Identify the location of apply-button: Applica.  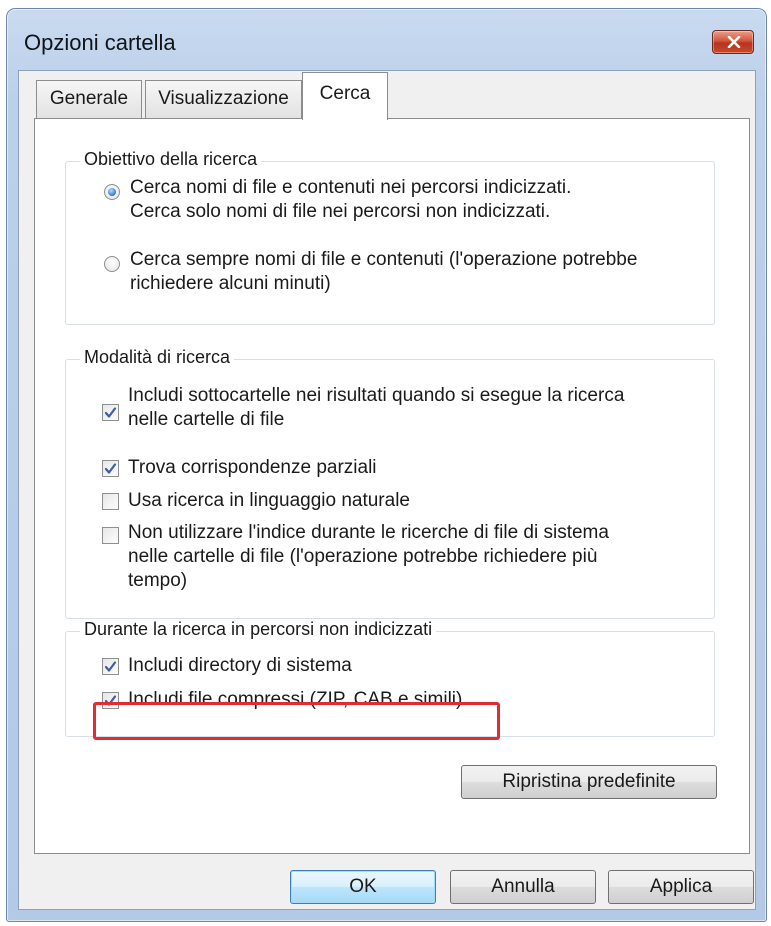
(681, 887).